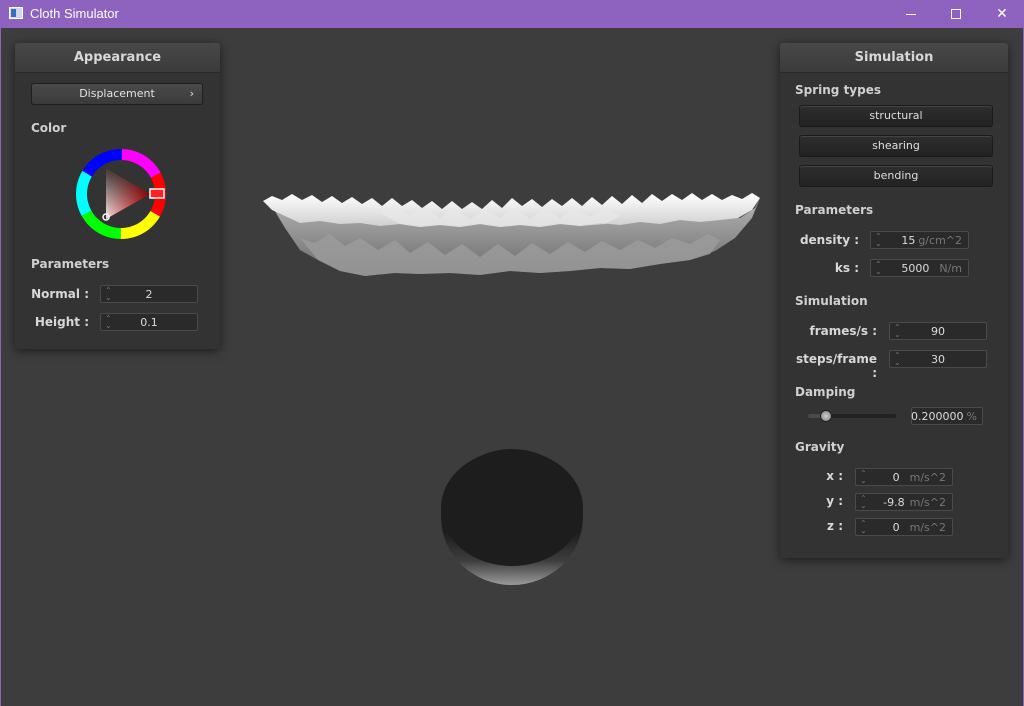 This screenshot has height=706, width=1024. I want to click on maximize-button, so click(956, 14).